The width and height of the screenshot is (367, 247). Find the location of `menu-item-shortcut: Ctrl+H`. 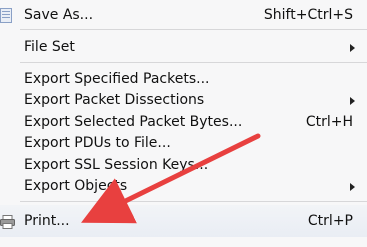

menu-item-shortcut: Ctrl+H is located at coordinates (329, 122).